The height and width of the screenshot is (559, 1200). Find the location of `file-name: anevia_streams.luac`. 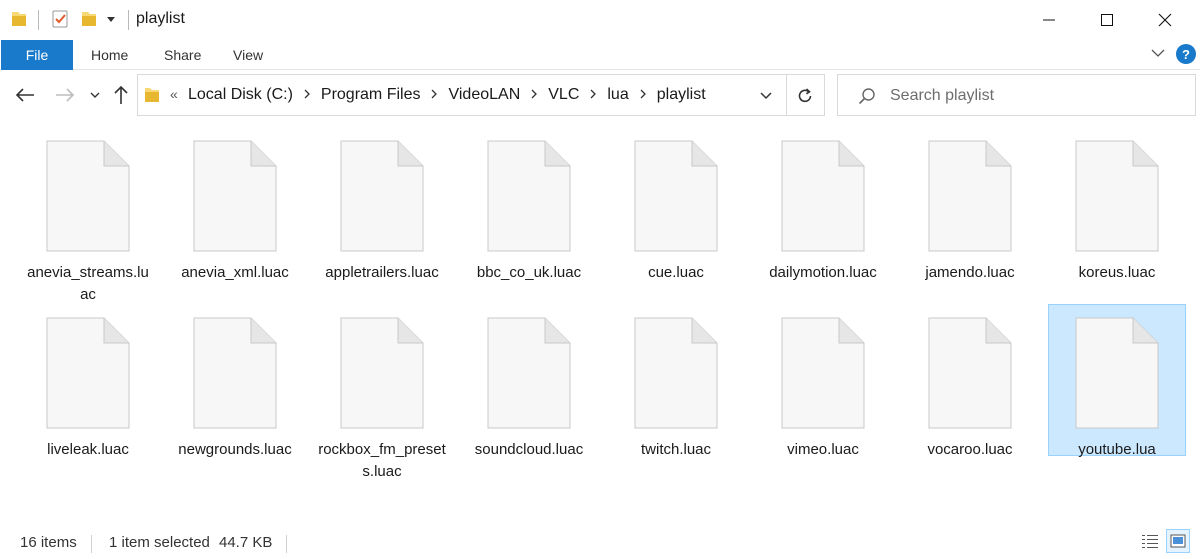

file-name: anevia_streams.luac is located at coordinates (88, 283).